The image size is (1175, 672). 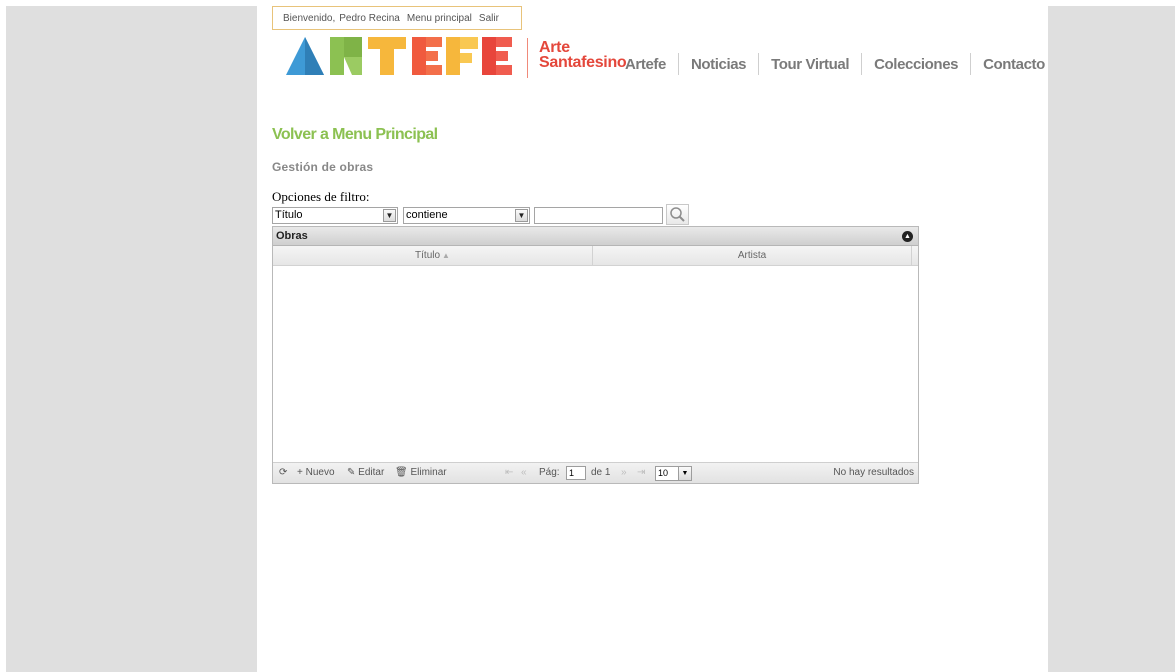 What do you see at coordinates (369, 18) in the screenshot?
I see `user-name: Pedro Recina` at bounding box center [369, 18].